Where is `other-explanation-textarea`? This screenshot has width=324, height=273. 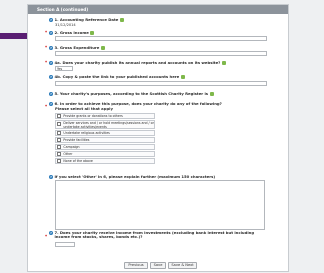 other-explanation-textarea is located at coordinates (160, 205).